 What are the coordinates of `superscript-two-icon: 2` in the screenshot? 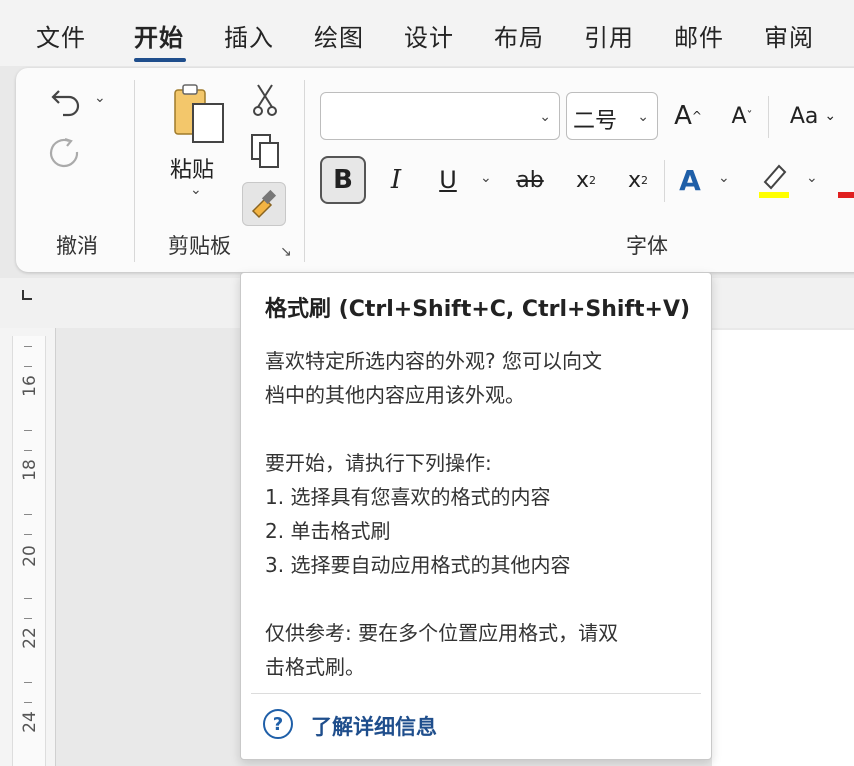 It's located at (645, 180).